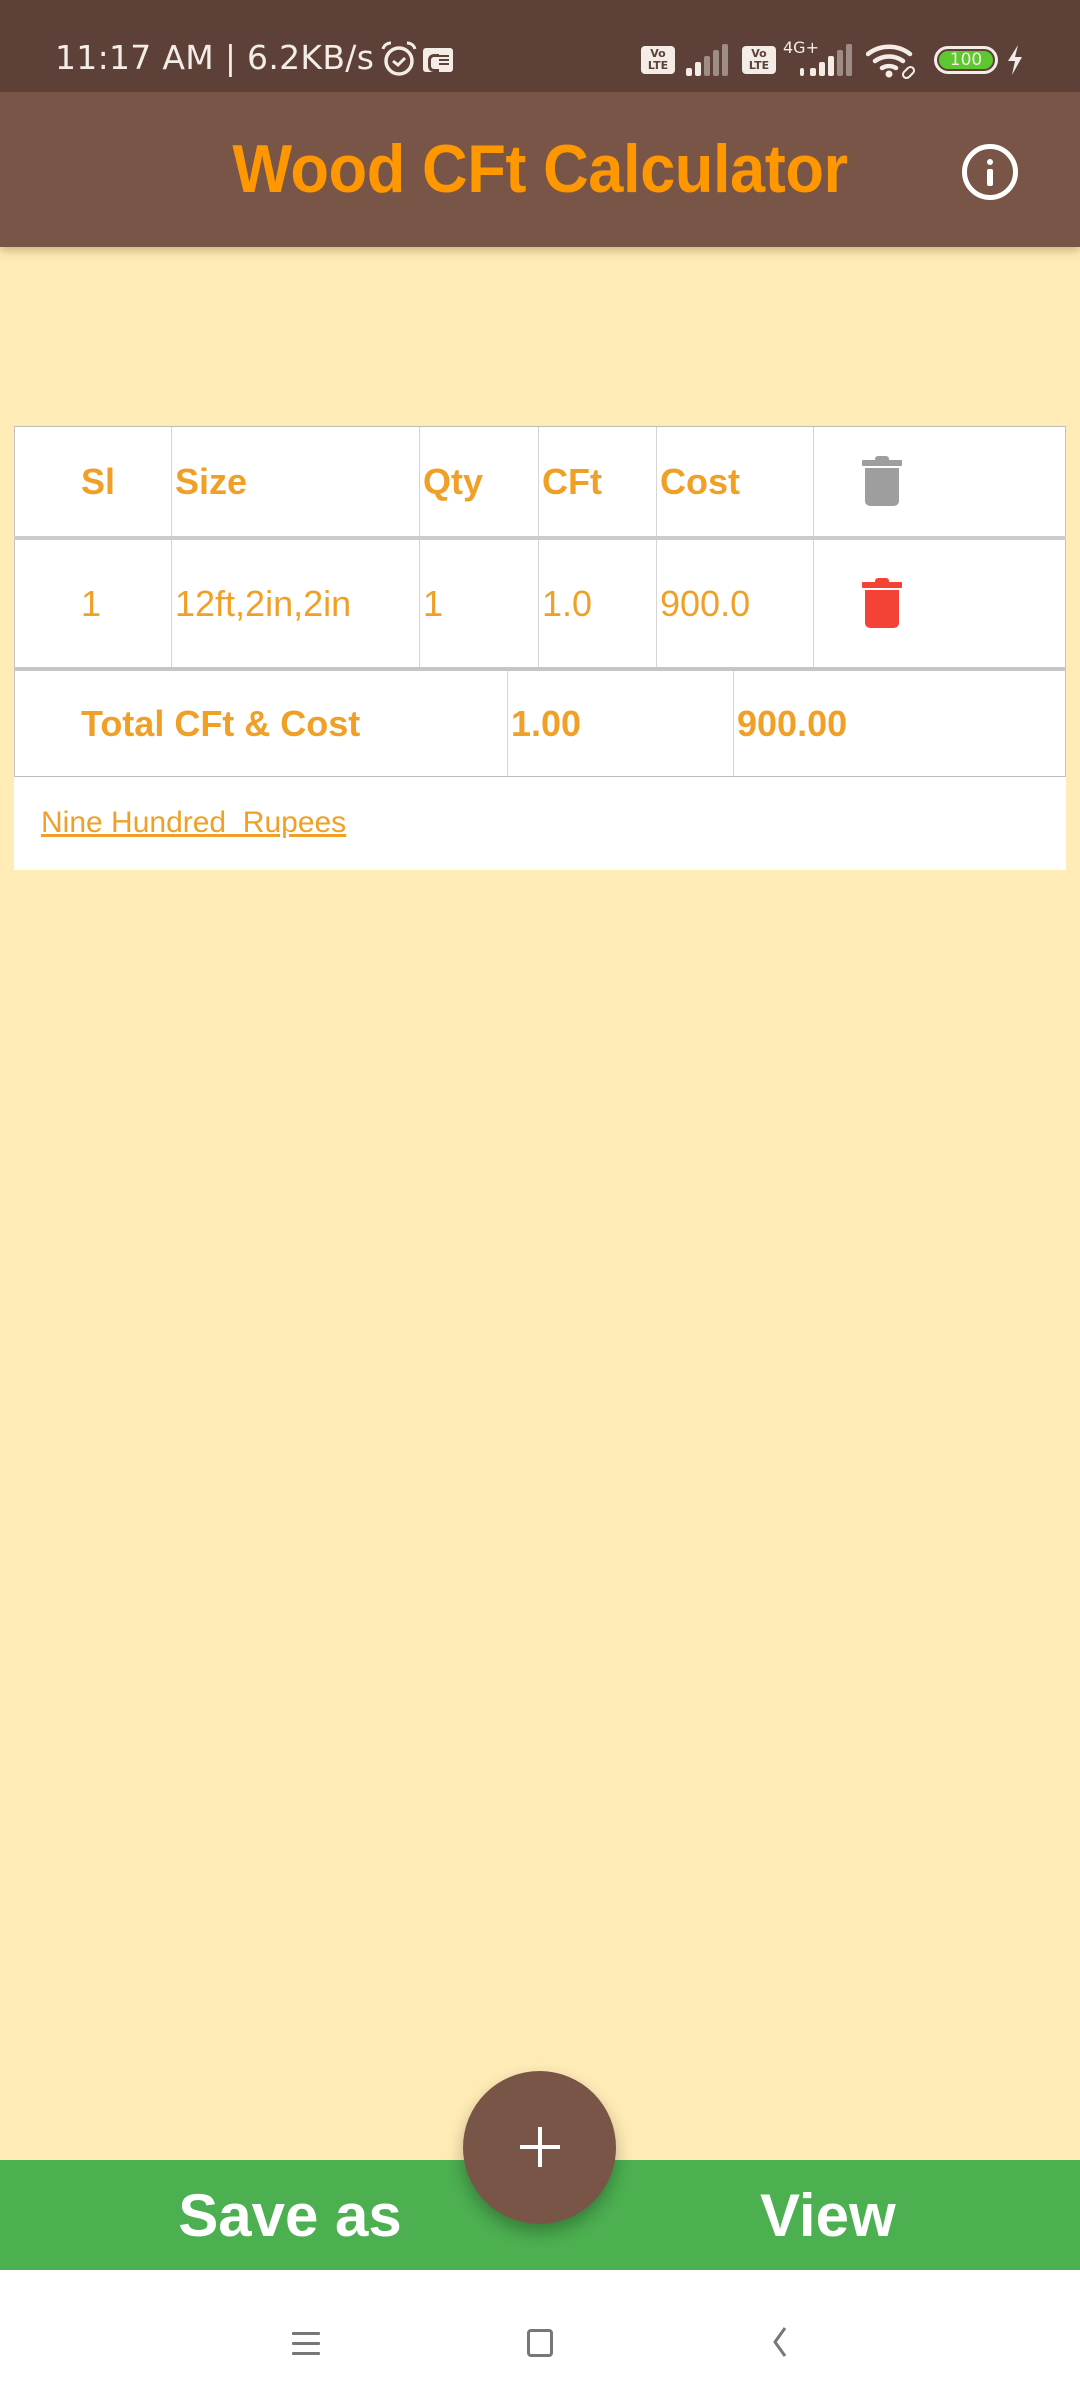 The image size is (1080, 2400). I want to click on info-icon, so click(990, 172).